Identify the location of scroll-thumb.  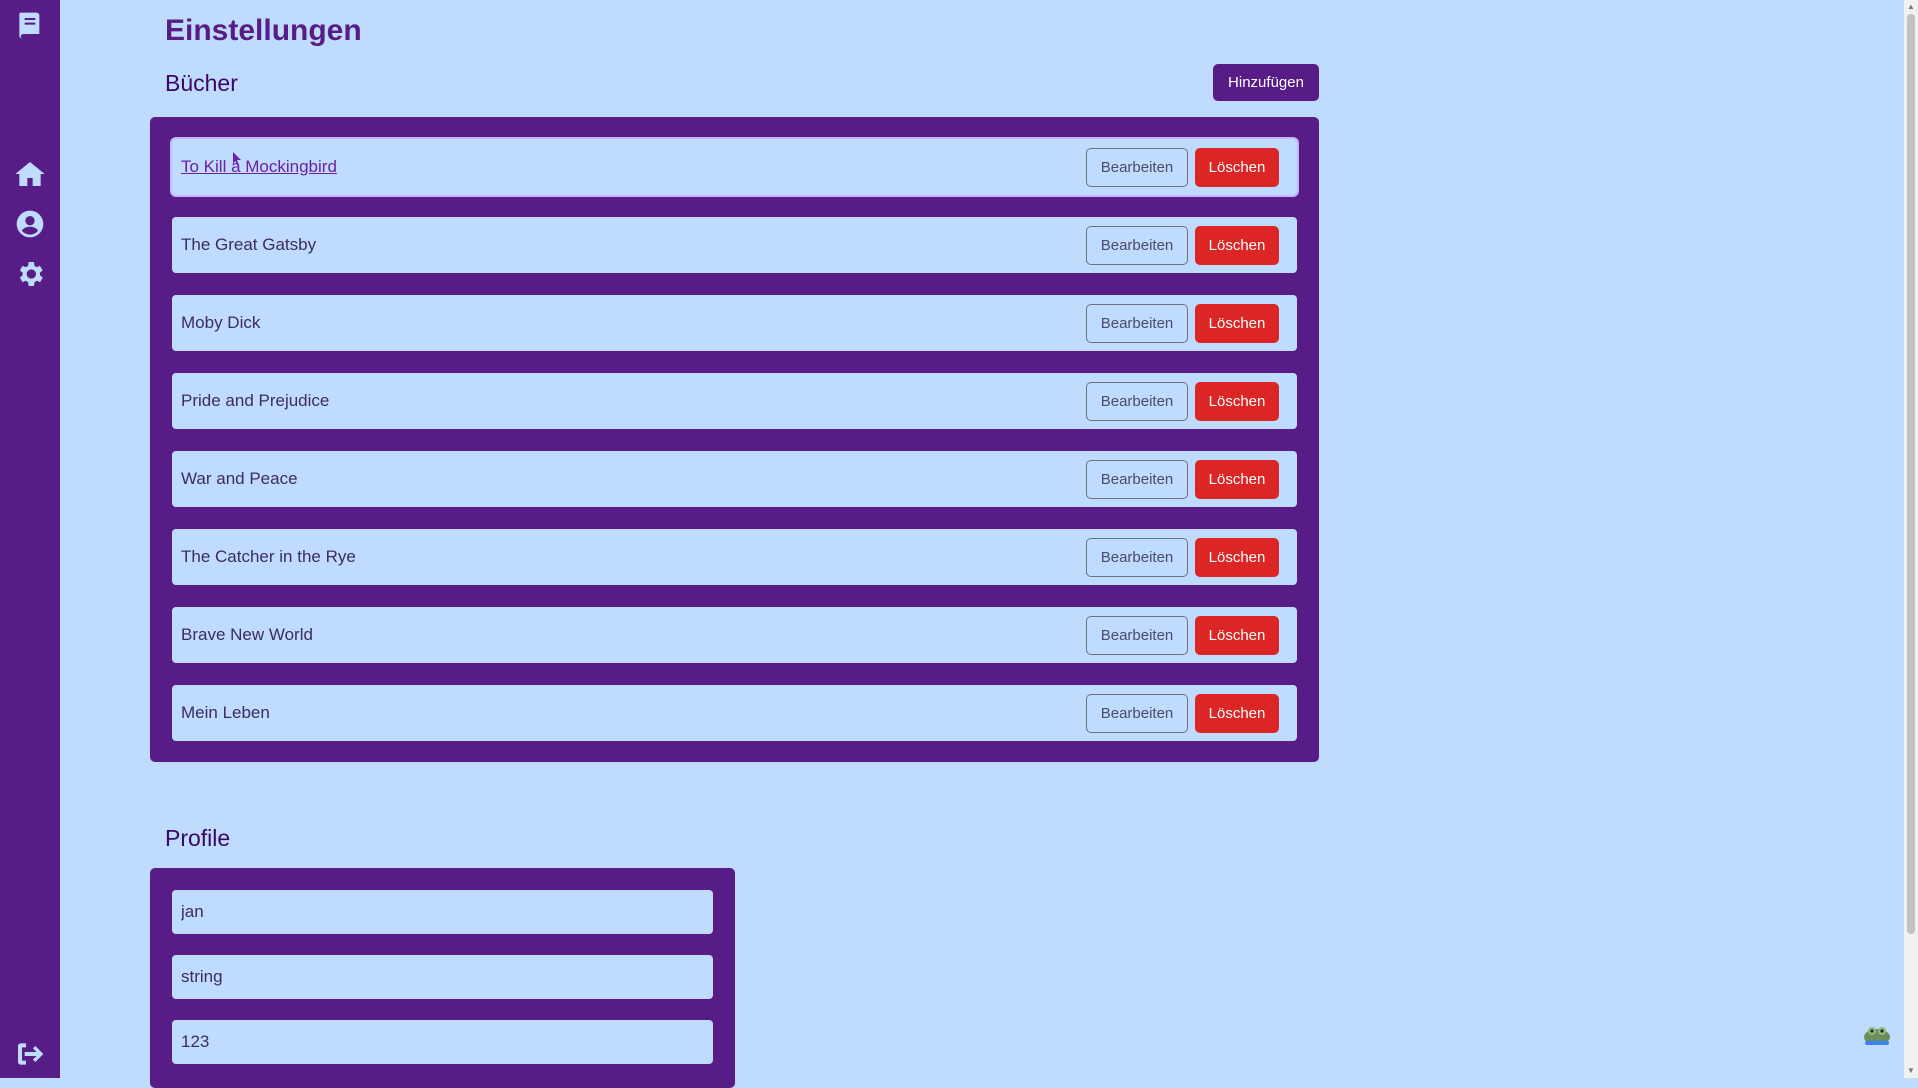
(1911, 474).